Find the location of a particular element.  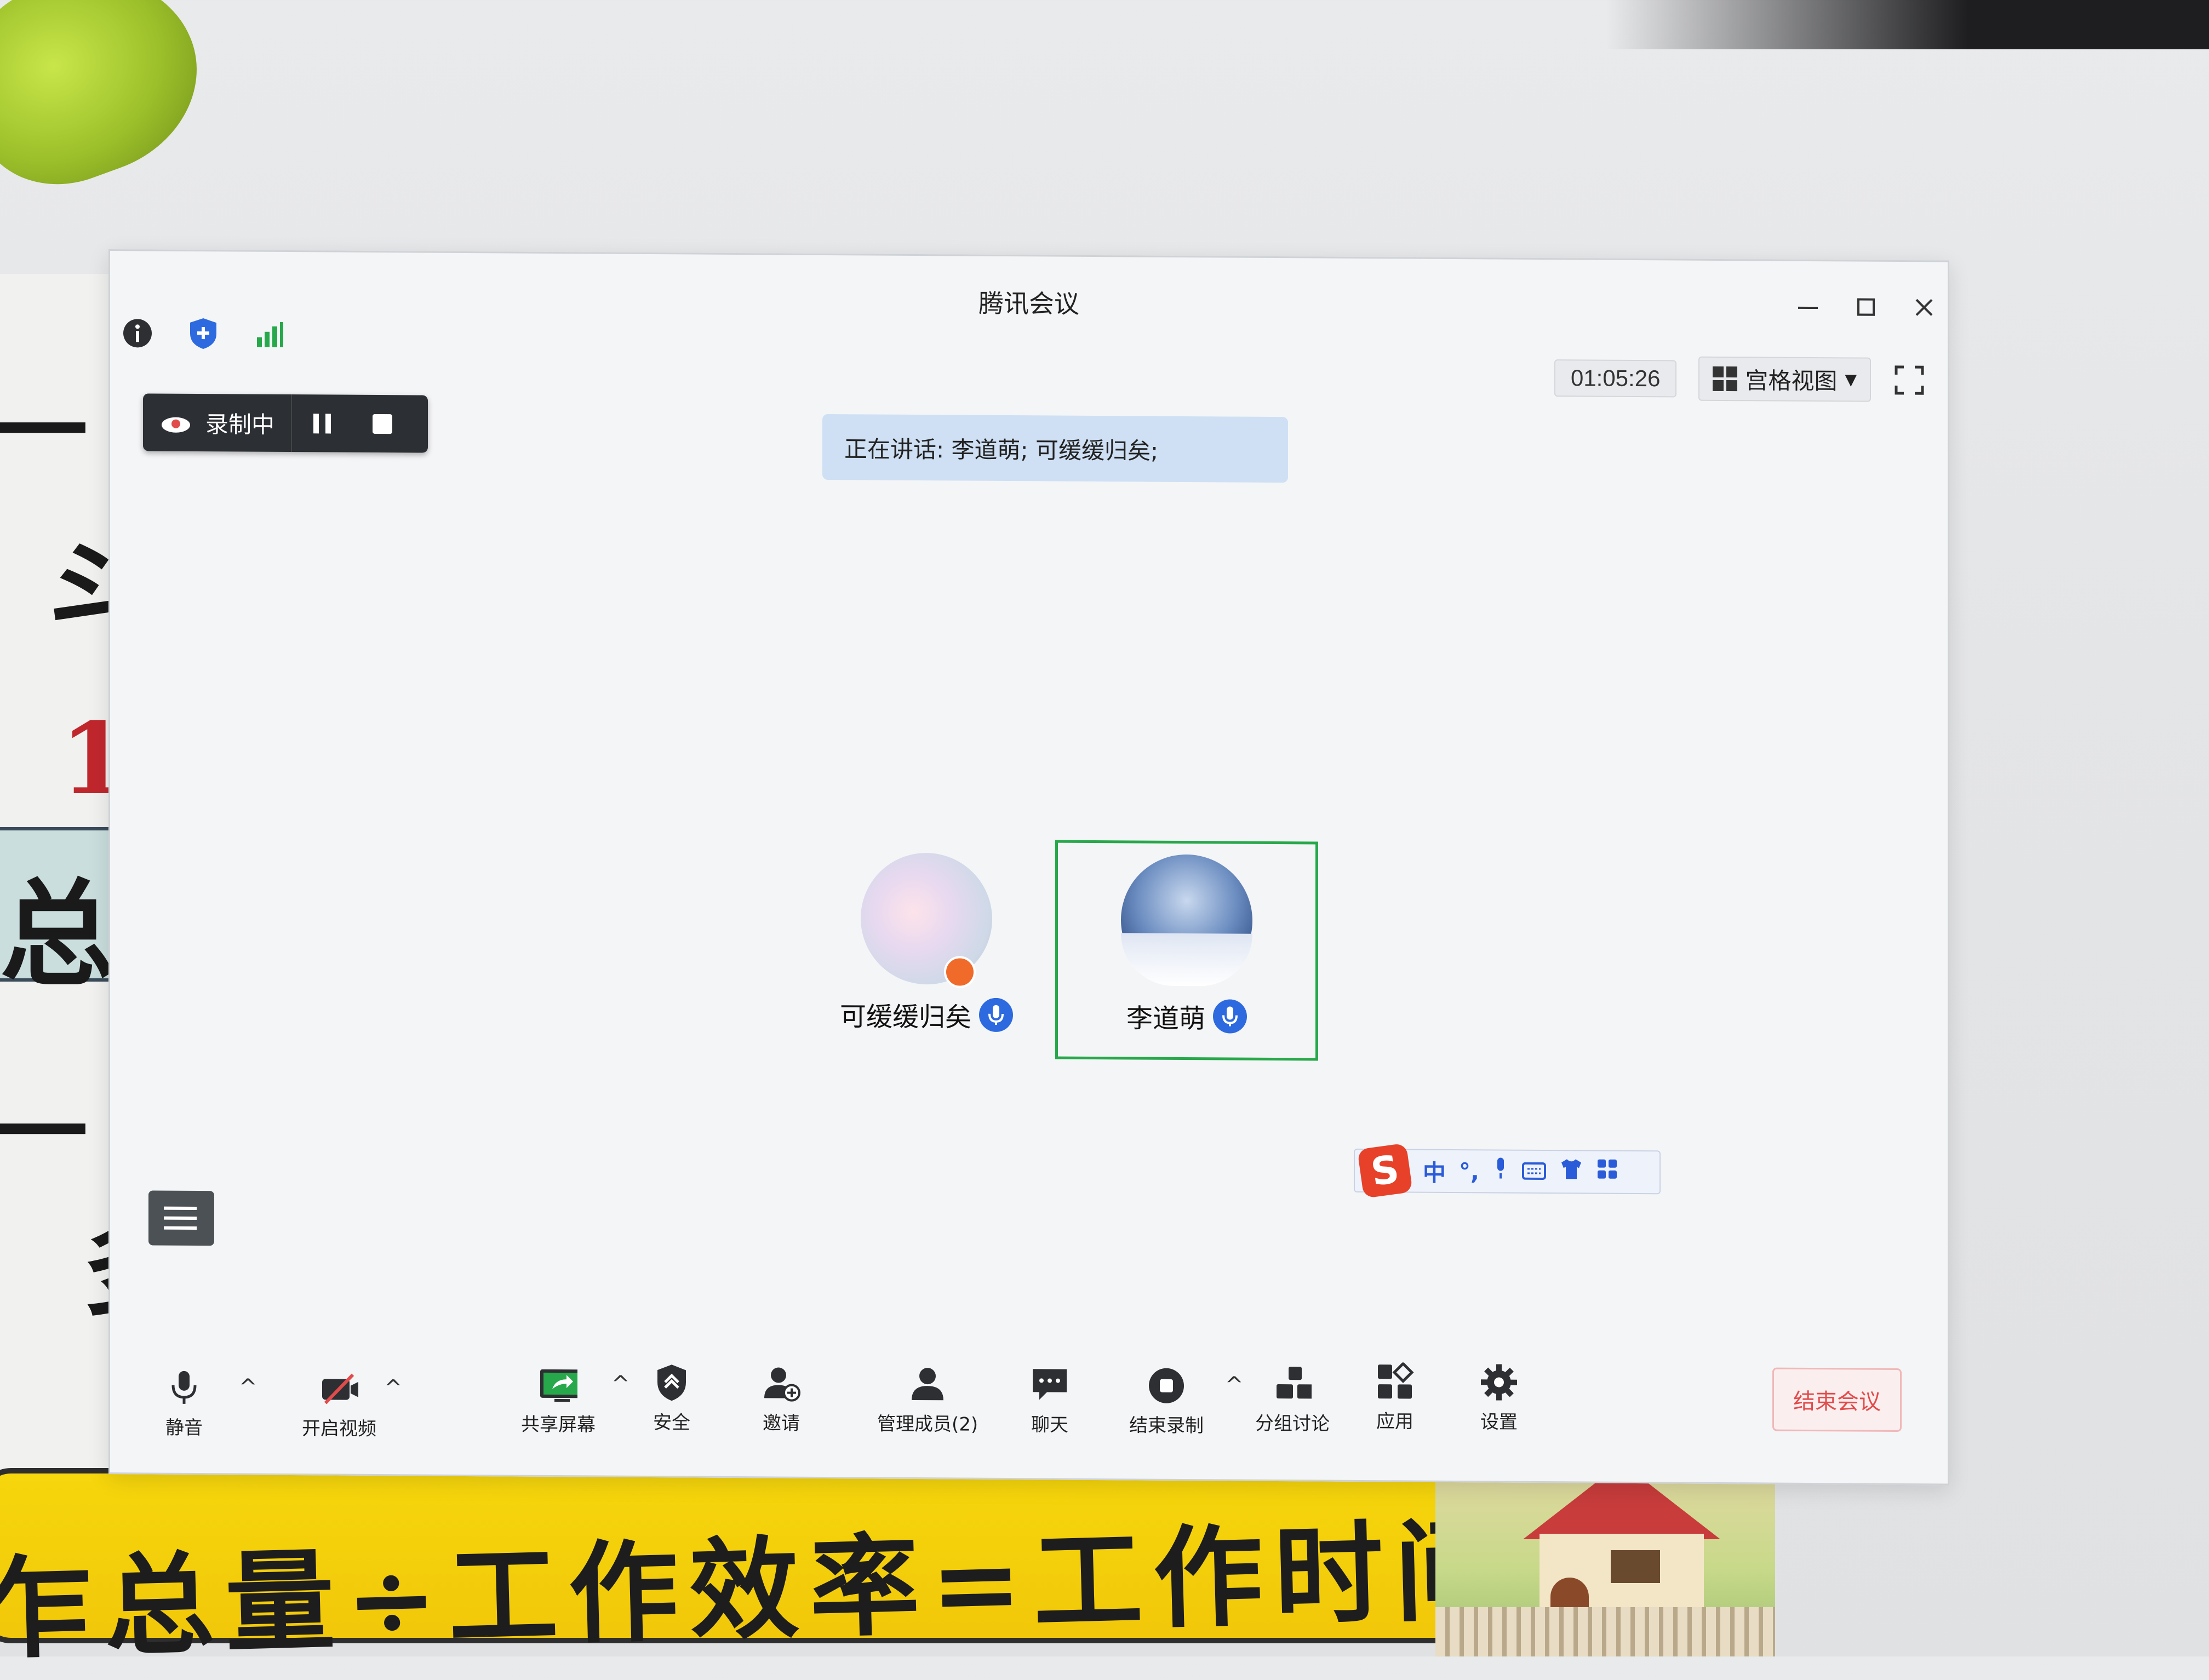

top-right-controls: 01:05:26 宫格视图 ▼ is located at coordinates (1740, 379).